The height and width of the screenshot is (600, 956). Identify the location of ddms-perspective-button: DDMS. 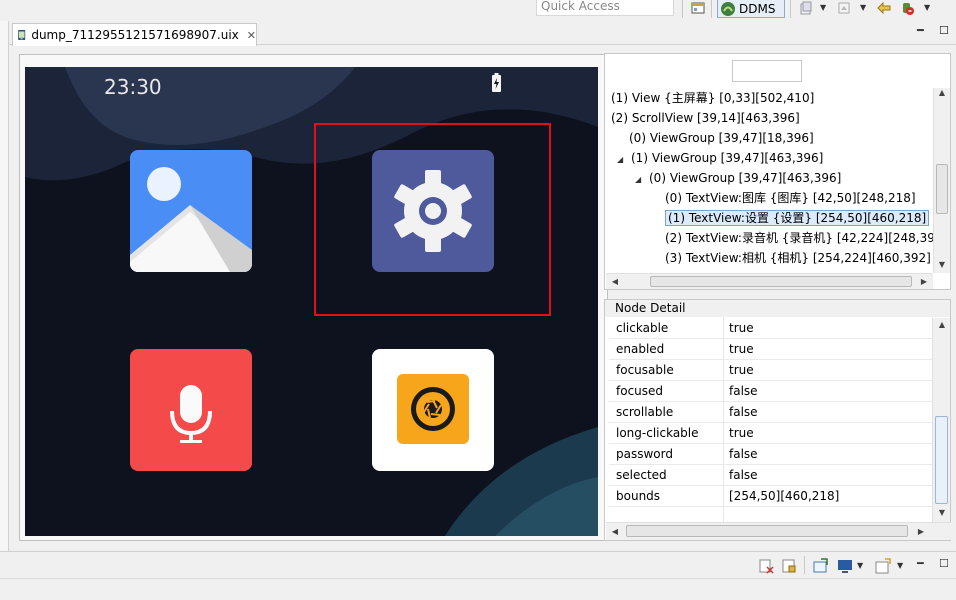
(751, 9).